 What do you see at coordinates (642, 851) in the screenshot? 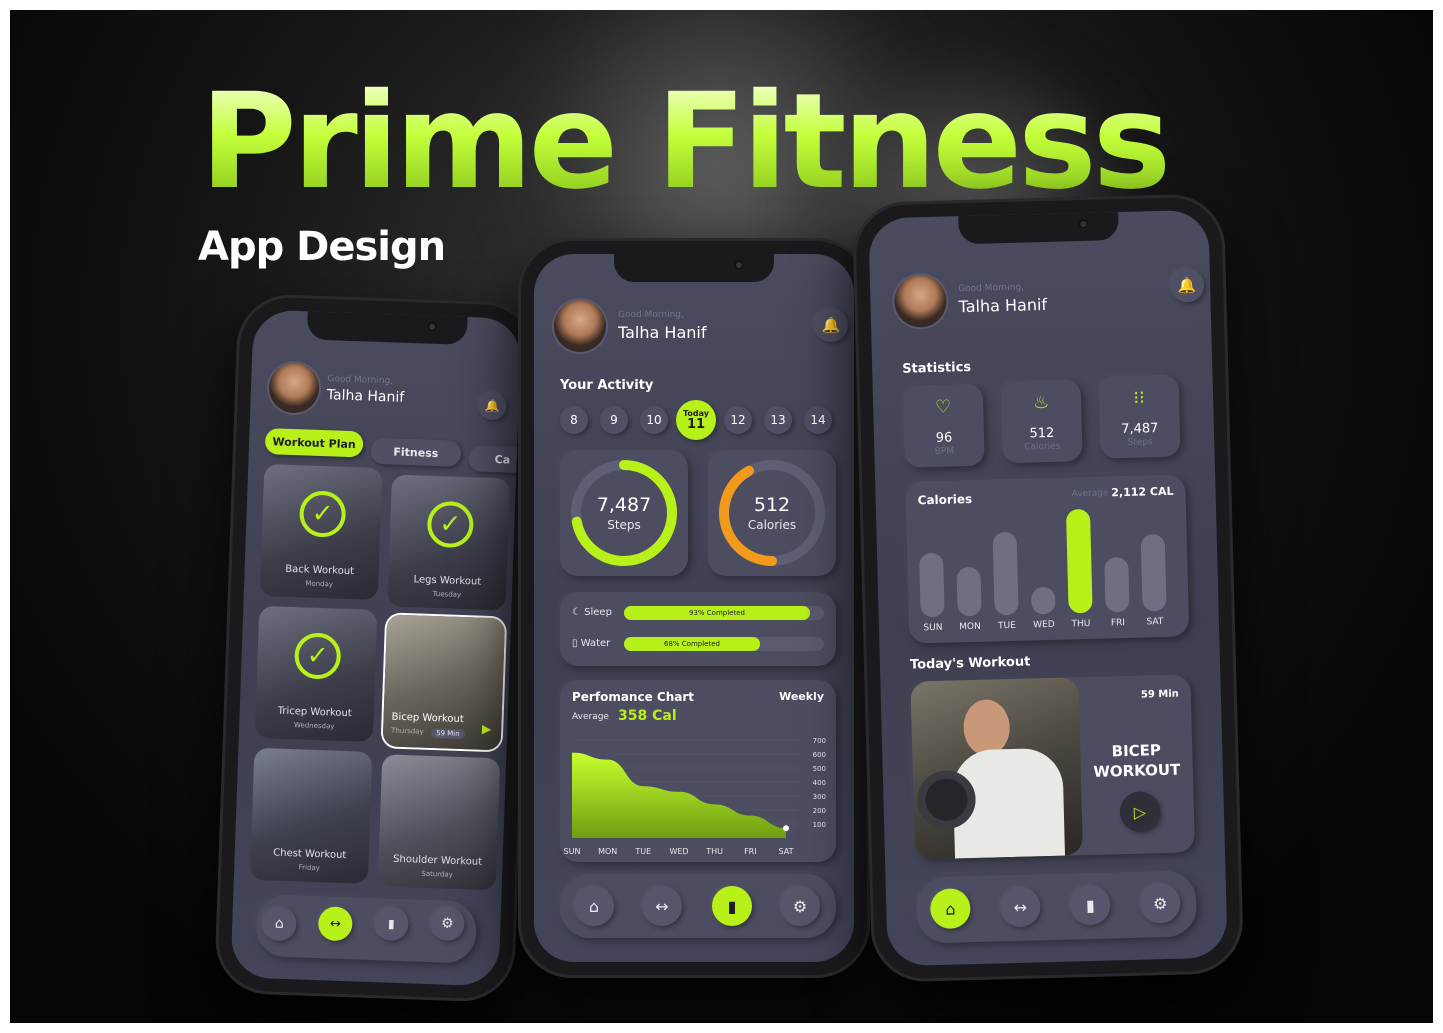
I see `x-tick-label: TUE` at bounding box center [642, 851].